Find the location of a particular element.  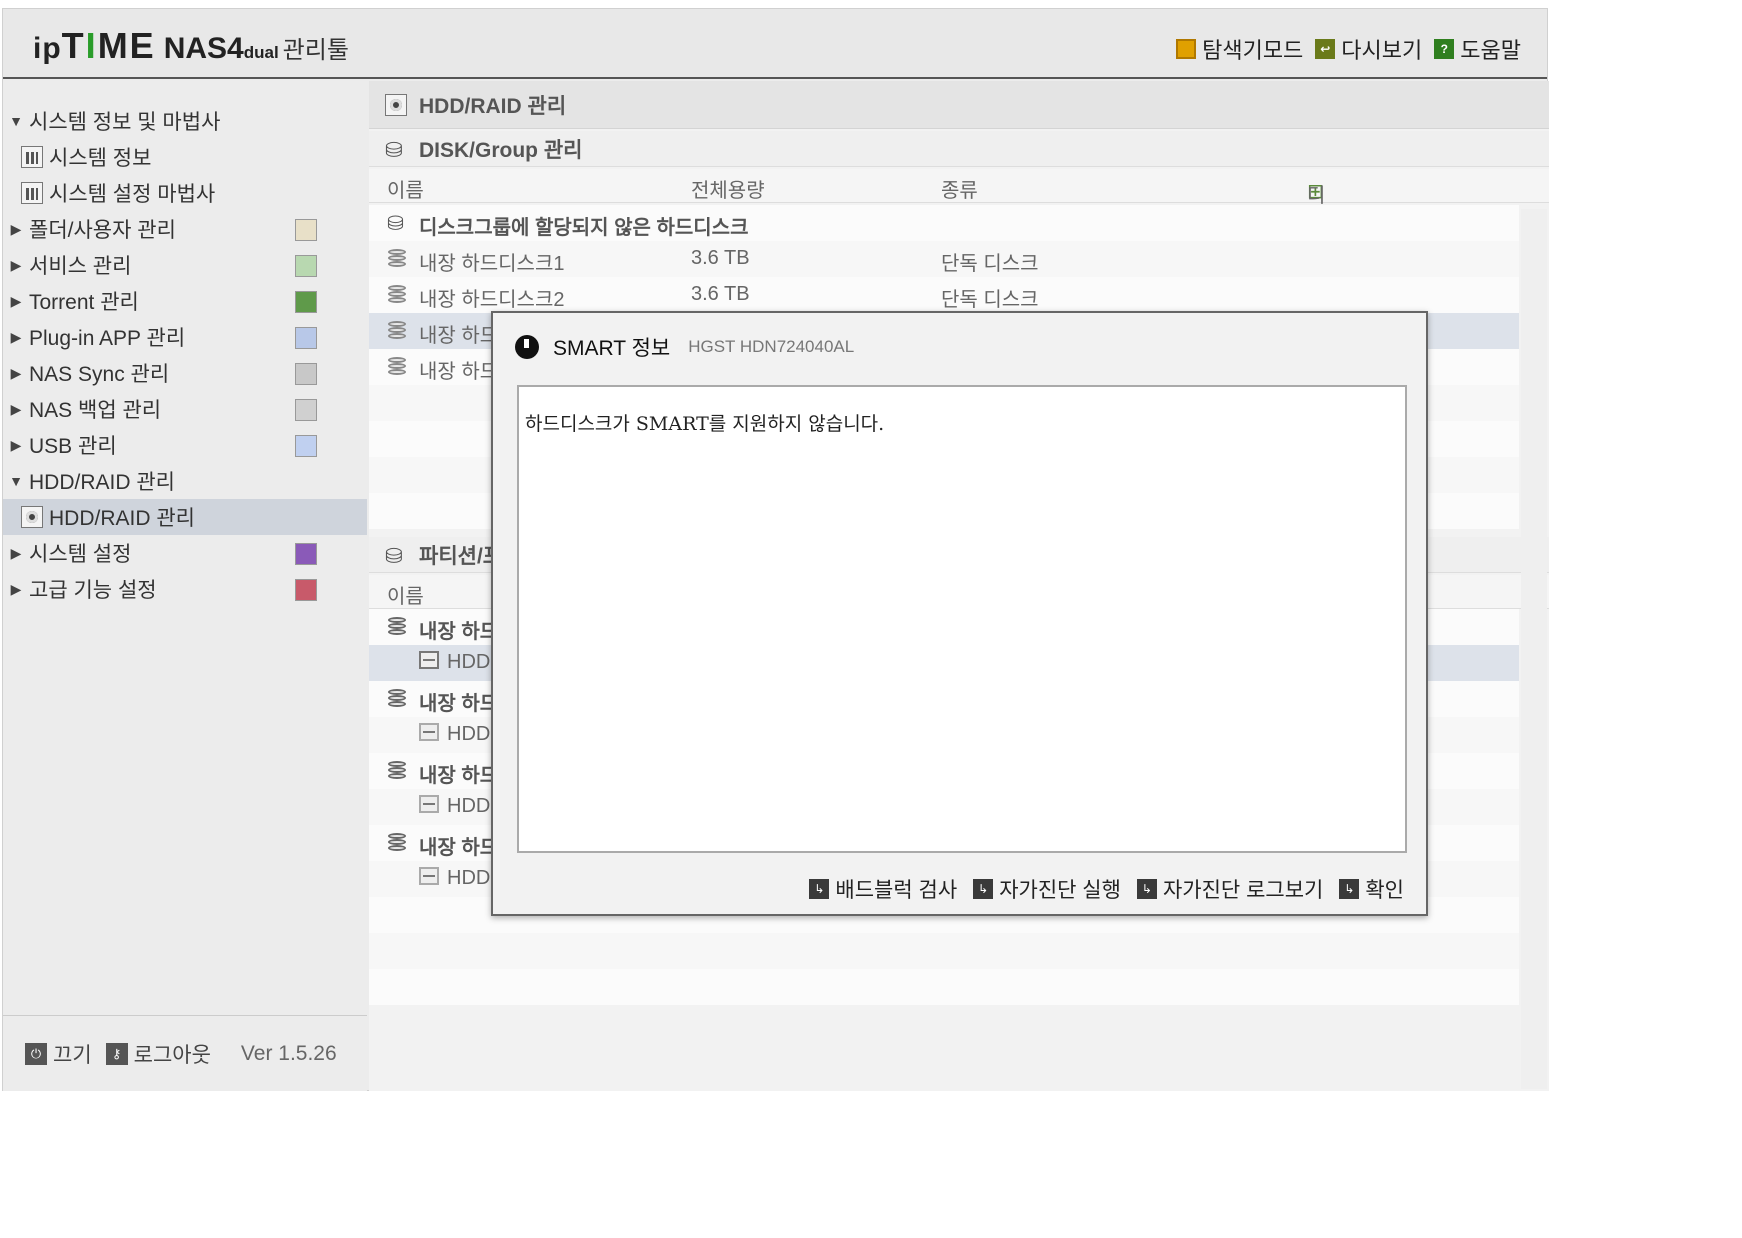

unassigned-disks-row: ⛁ 디스크그룹에 할당되지 않은 하드디스크 is located at coordinates (944, 223).